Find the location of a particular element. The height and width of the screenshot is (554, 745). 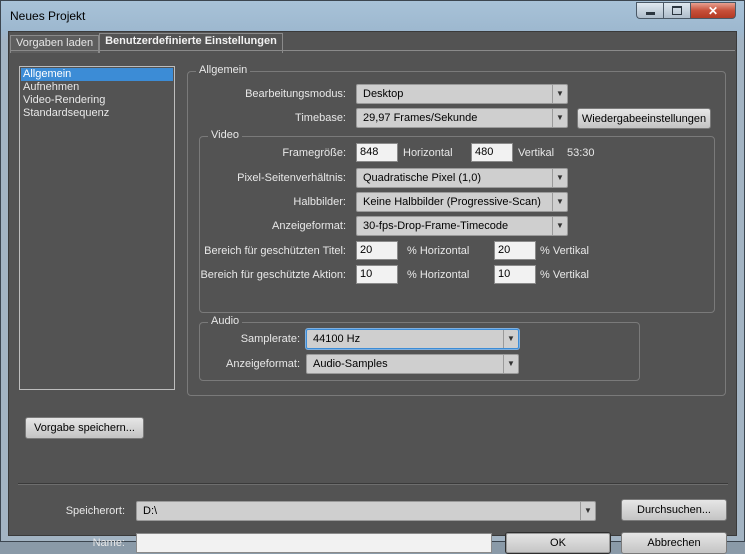

samplerate-label: Samplerate: is located at coordinates (270, 339).